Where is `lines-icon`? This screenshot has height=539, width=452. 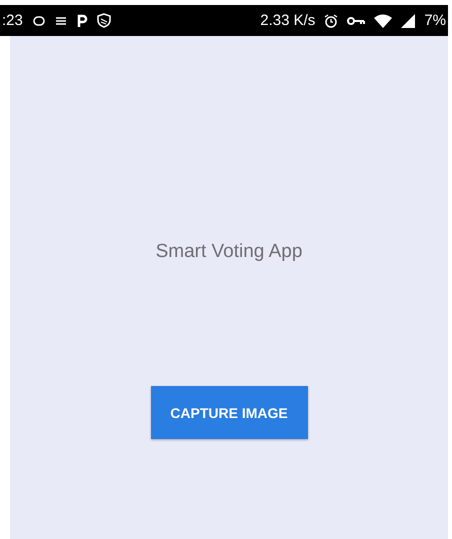 lines-icon is located at coordinates (60, 21).